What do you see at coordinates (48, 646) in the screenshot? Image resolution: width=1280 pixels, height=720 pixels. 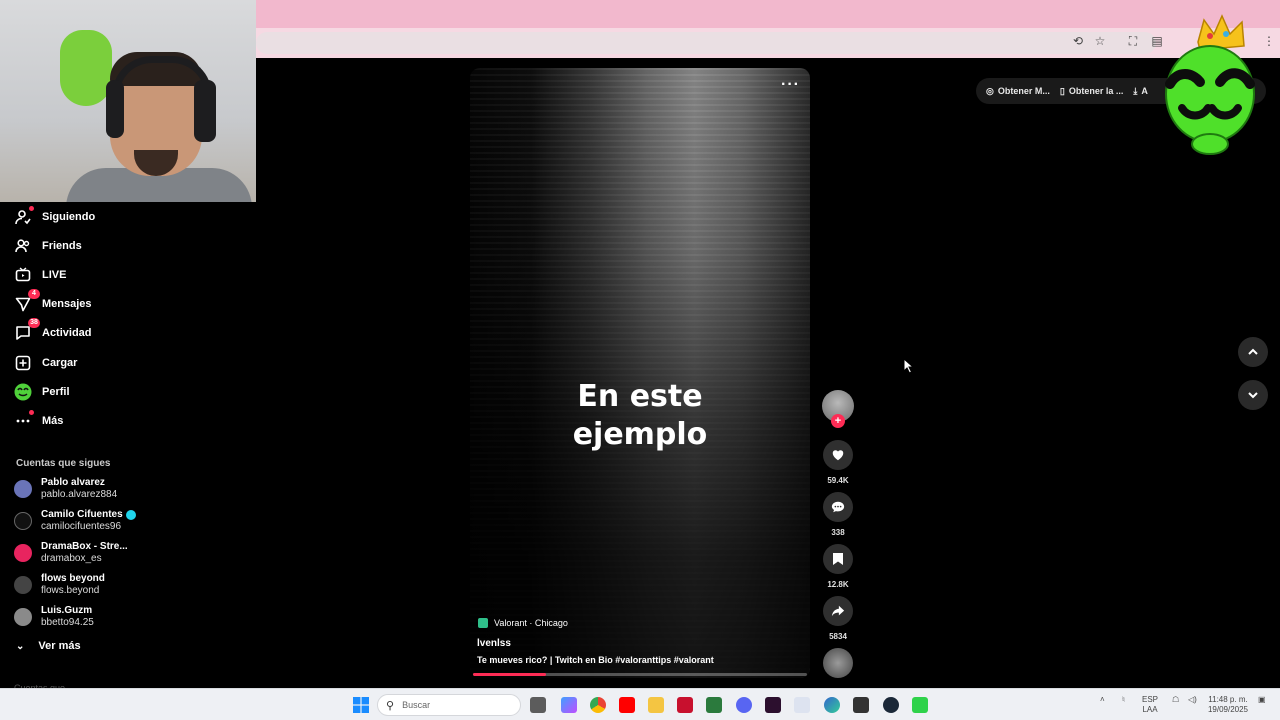 I see `see-more-button: ⌄ Ver más` at bounding box center [48, 646].